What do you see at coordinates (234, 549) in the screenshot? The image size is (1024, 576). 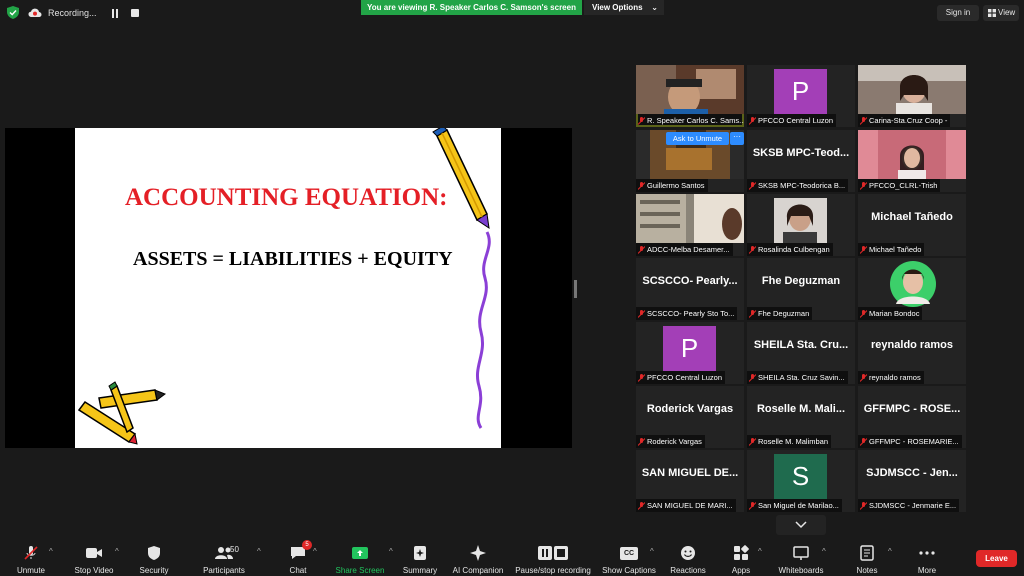 I see `participants-count: 50` at bounding box center [234, 549].